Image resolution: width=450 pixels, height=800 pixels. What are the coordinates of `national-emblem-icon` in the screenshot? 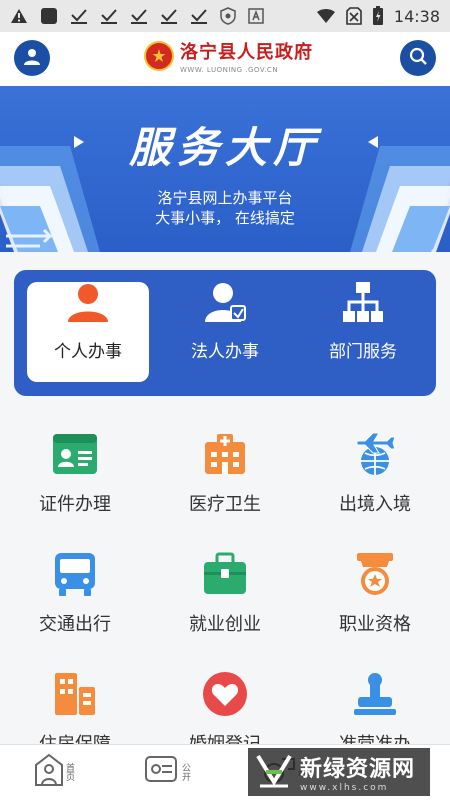 It's located at (159, 56).